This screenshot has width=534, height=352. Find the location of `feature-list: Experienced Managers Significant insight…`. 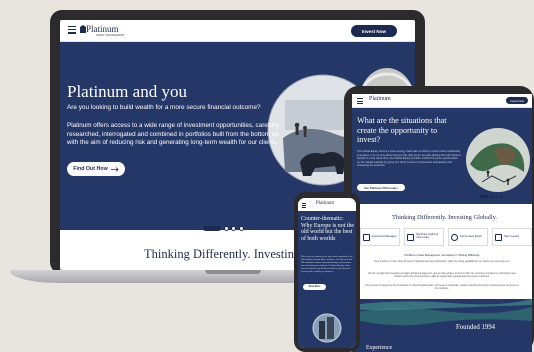

feature-list: Experienced Managers Significant insight… is located at coordinates (446, 237).